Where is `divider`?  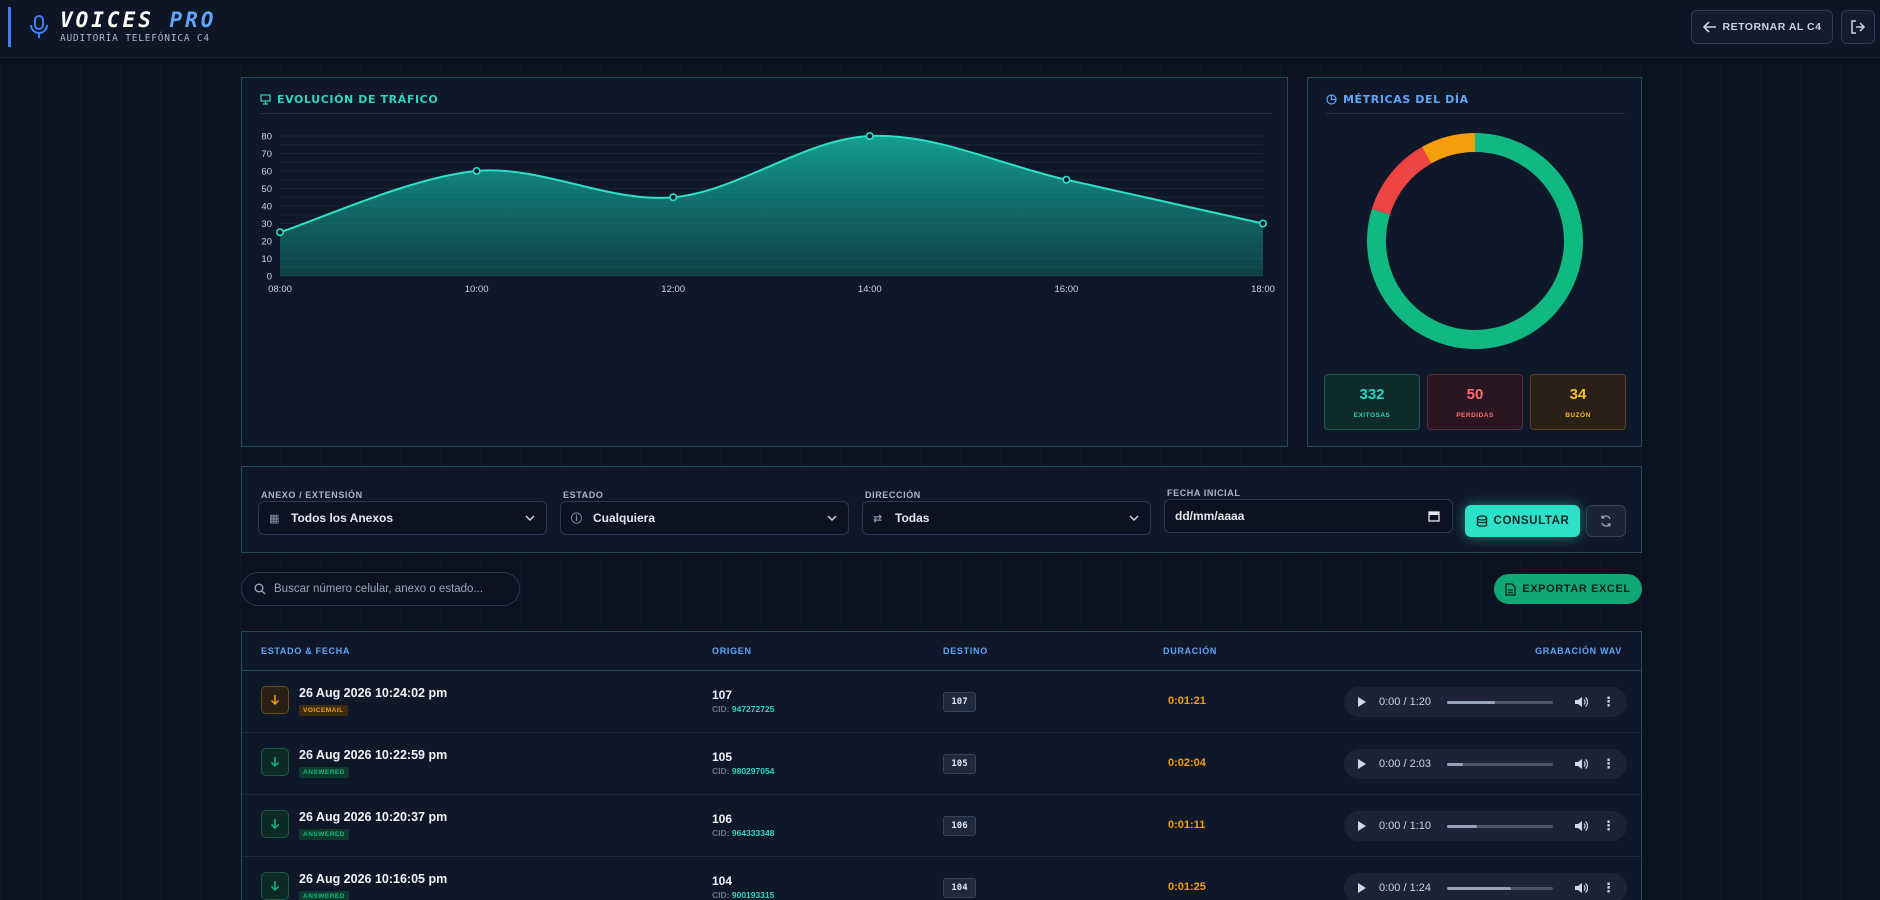 divider is located at coordinates (1475, 113).